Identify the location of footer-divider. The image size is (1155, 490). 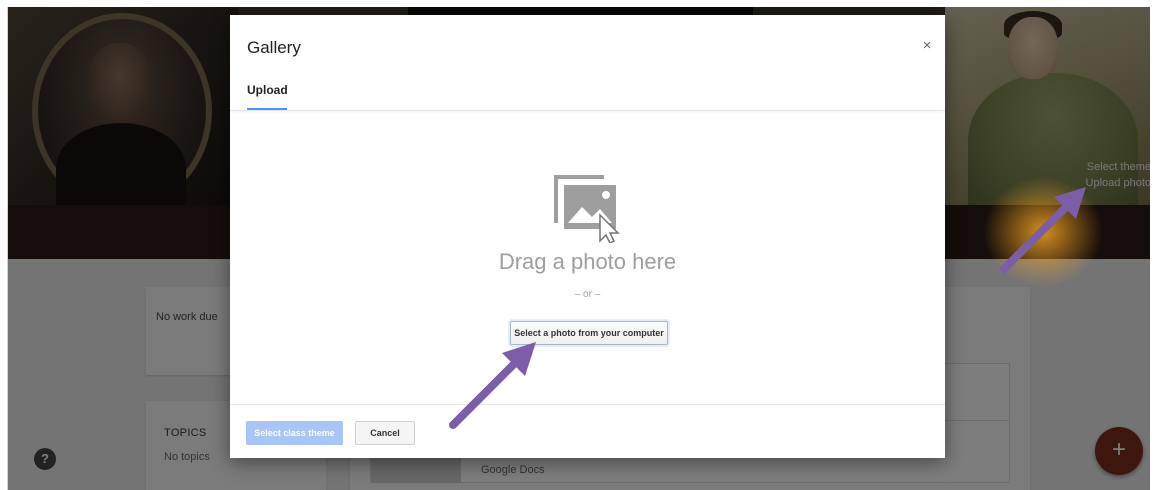
(587, 404).